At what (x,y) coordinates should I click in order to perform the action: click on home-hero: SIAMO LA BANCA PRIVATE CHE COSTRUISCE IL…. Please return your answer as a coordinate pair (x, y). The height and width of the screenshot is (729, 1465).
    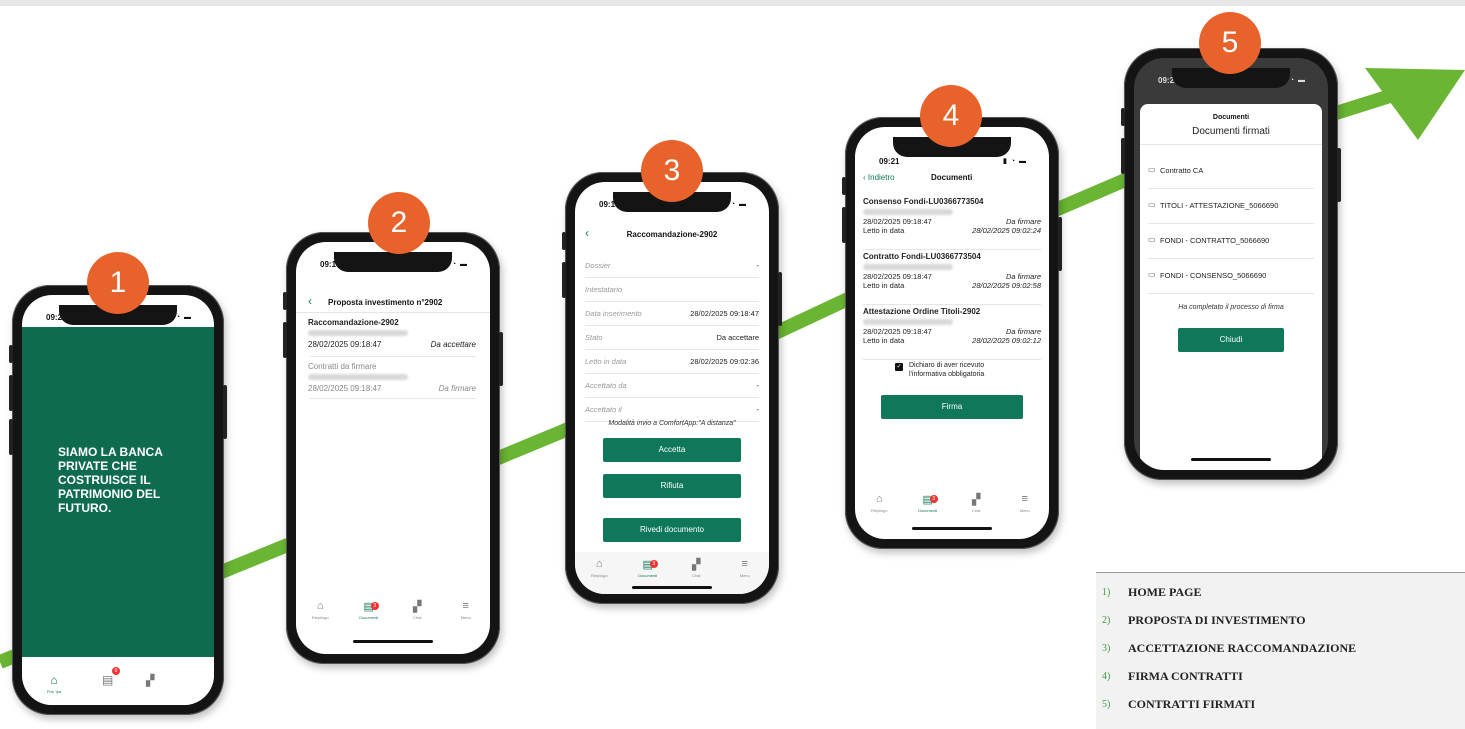
    Looking at the image, I should click on (118, 492).